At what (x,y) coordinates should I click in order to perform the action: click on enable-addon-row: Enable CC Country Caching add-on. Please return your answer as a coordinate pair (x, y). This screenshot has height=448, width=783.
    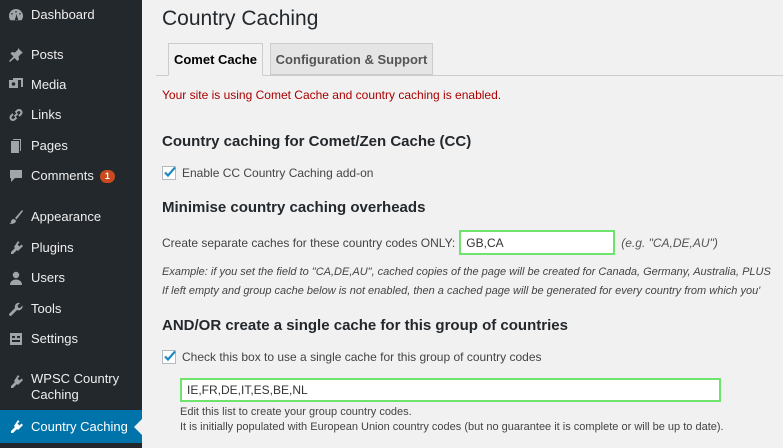
    Looking at the image, I should click on (267, 173).